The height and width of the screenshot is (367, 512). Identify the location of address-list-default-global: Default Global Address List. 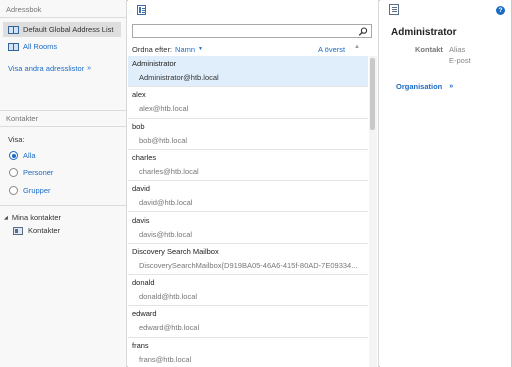
(62, 29).